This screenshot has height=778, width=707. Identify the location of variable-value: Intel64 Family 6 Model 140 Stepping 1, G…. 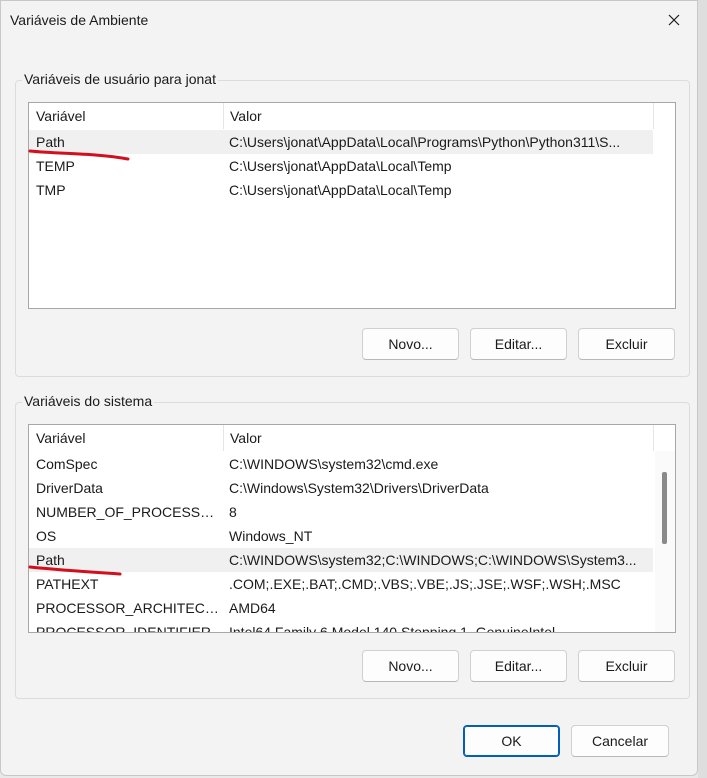
(392, 628).